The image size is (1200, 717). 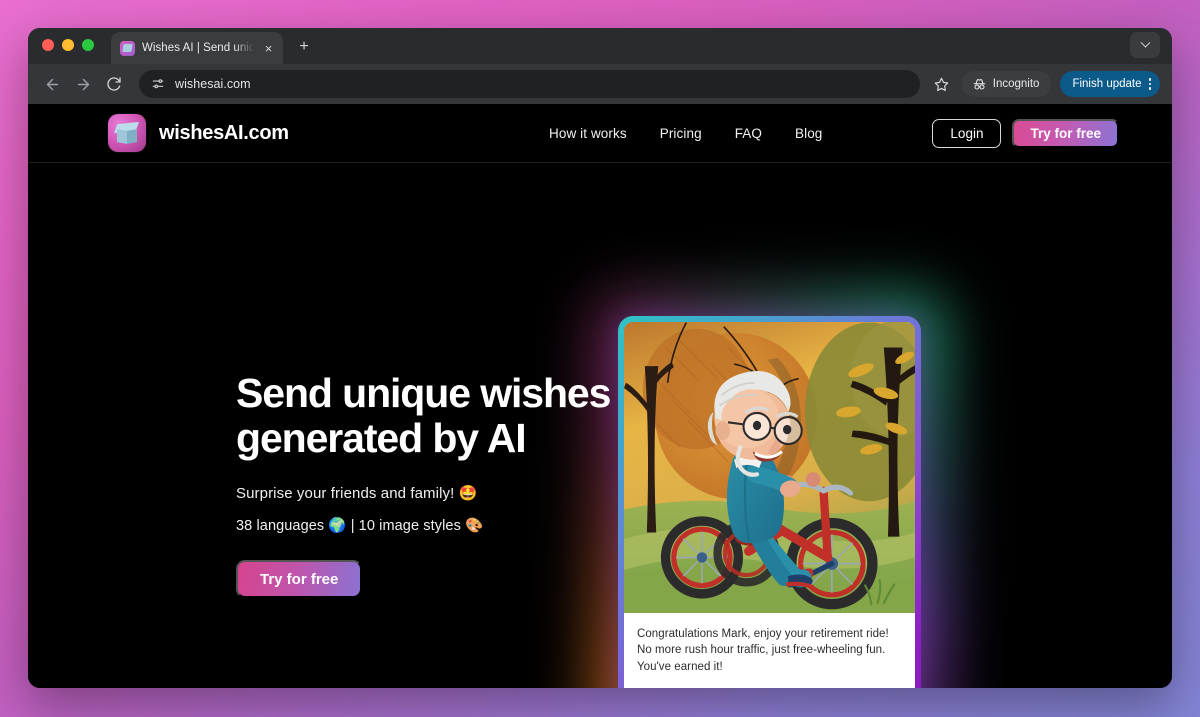 I want to click on tab-title: Wishes AI | Send unique wish, so click(x=198, y=48).